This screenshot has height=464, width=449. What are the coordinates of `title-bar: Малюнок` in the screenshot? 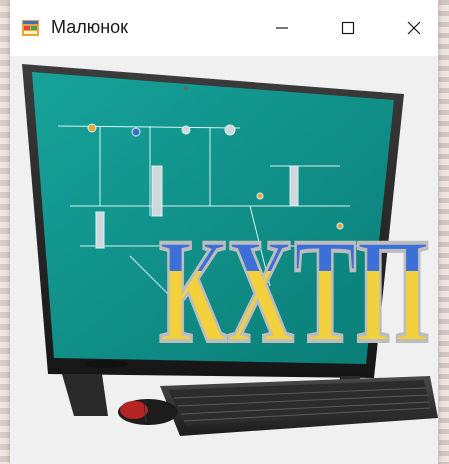 It's located at (224, 28).